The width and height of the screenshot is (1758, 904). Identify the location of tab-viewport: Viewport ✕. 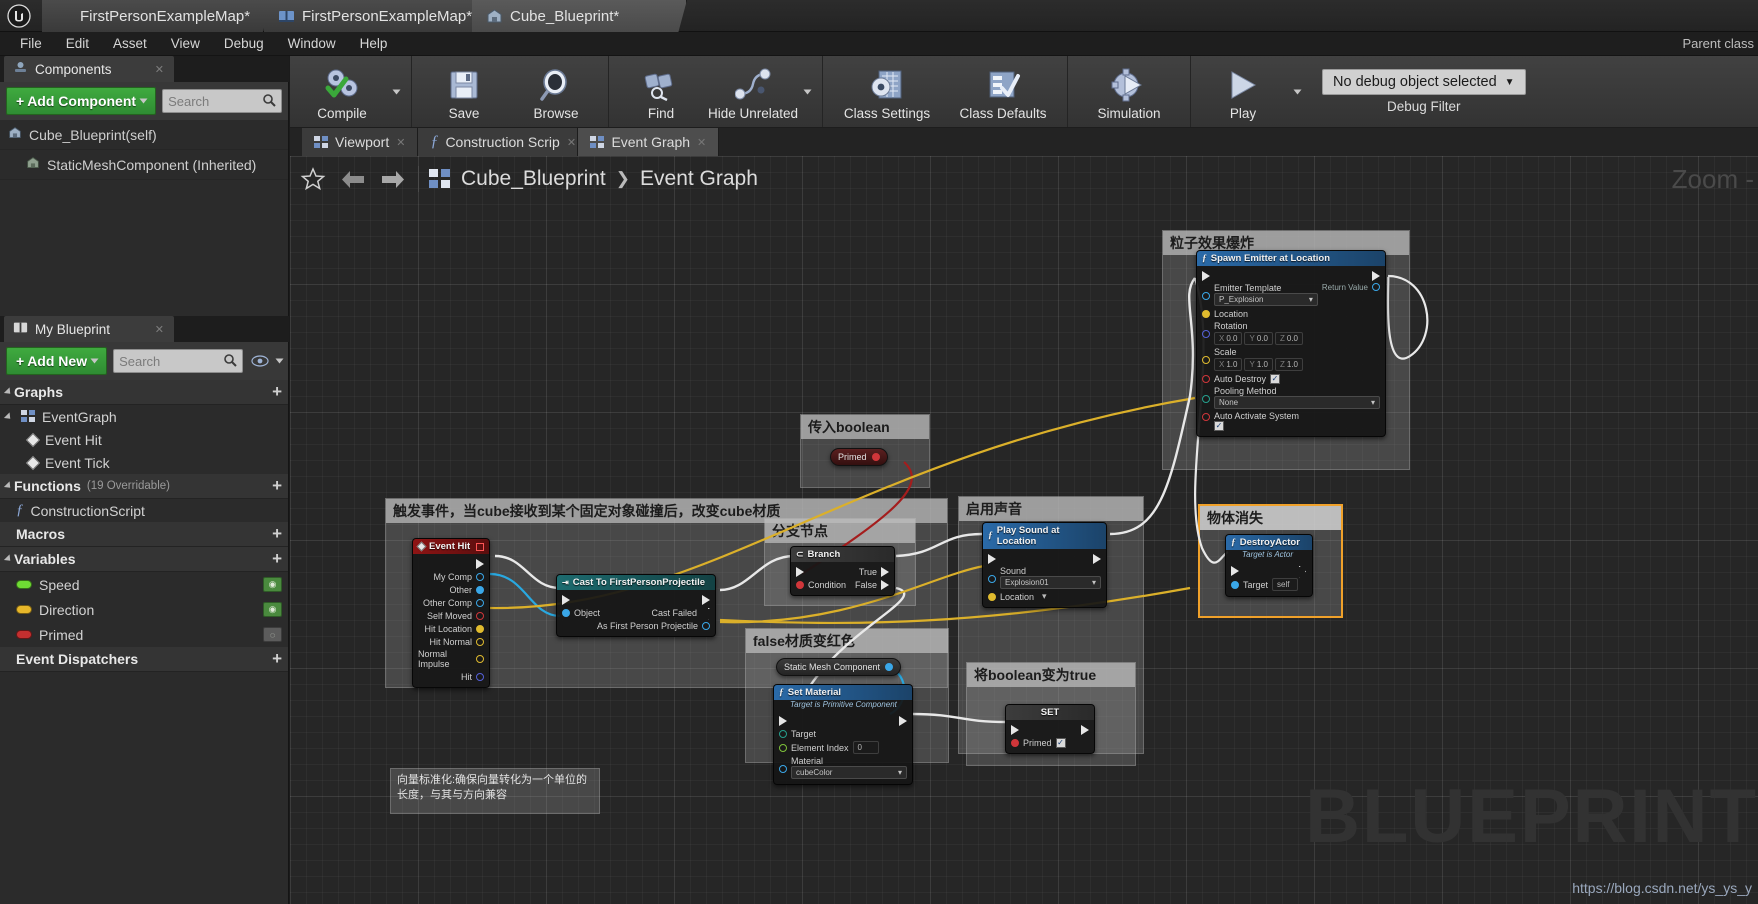
(360, 142).